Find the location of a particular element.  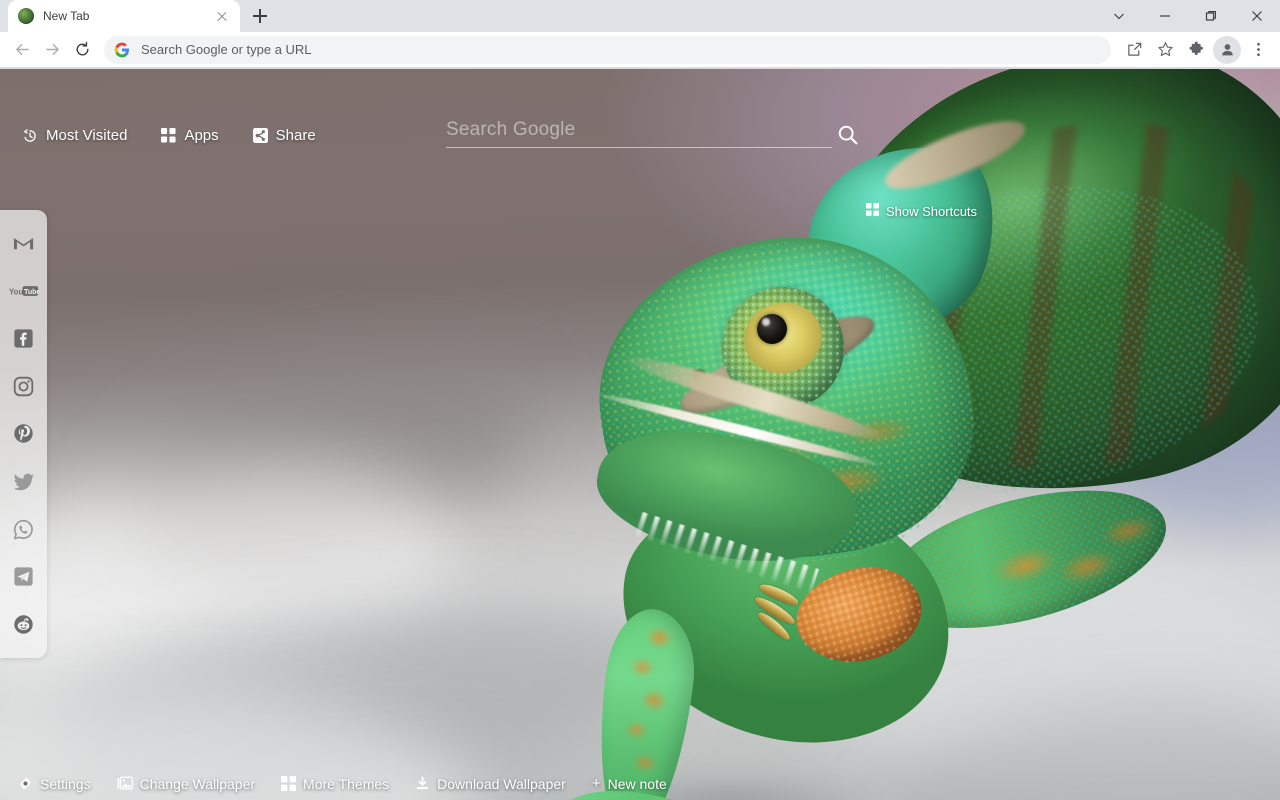

bottom-item-label: Settings is located at coordinates (65, 783).